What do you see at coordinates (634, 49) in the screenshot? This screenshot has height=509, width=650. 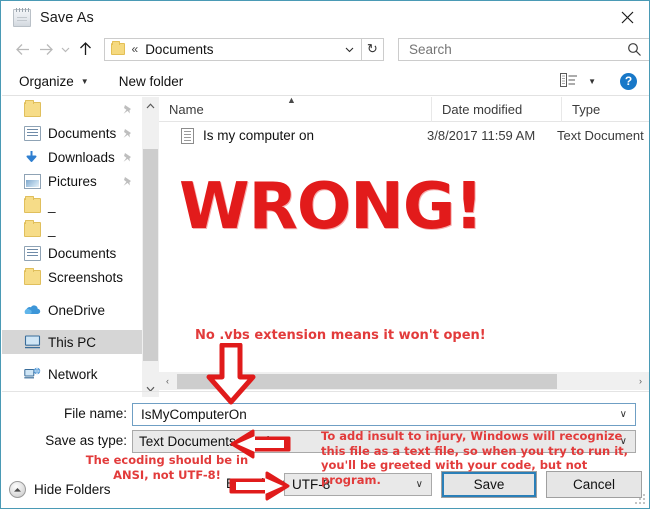 I see `search-icon` at bounding box center [634, 49].